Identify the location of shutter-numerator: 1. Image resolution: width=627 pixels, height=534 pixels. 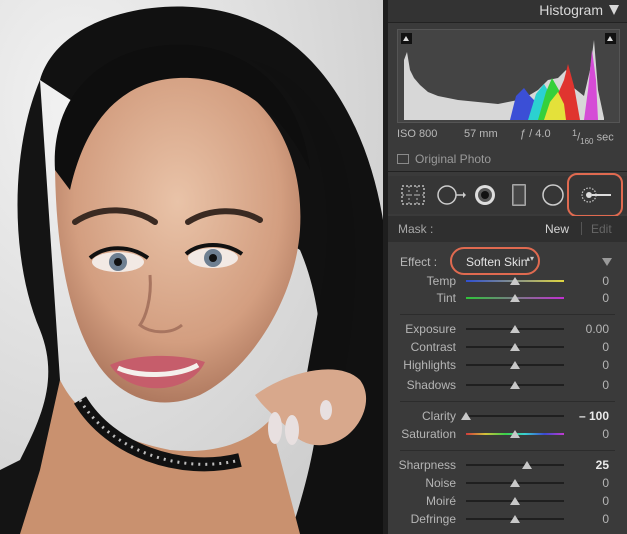
(575, 133).